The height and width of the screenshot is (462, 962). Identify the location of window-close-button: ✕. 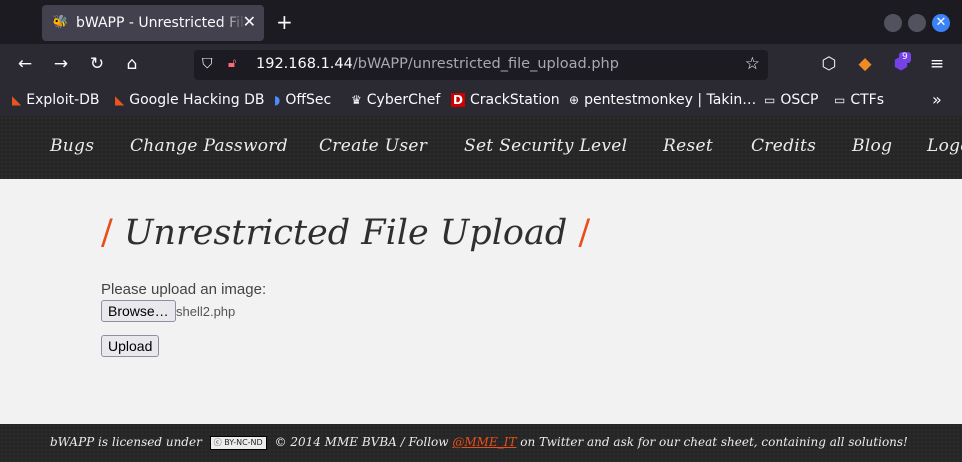
(941, 23).